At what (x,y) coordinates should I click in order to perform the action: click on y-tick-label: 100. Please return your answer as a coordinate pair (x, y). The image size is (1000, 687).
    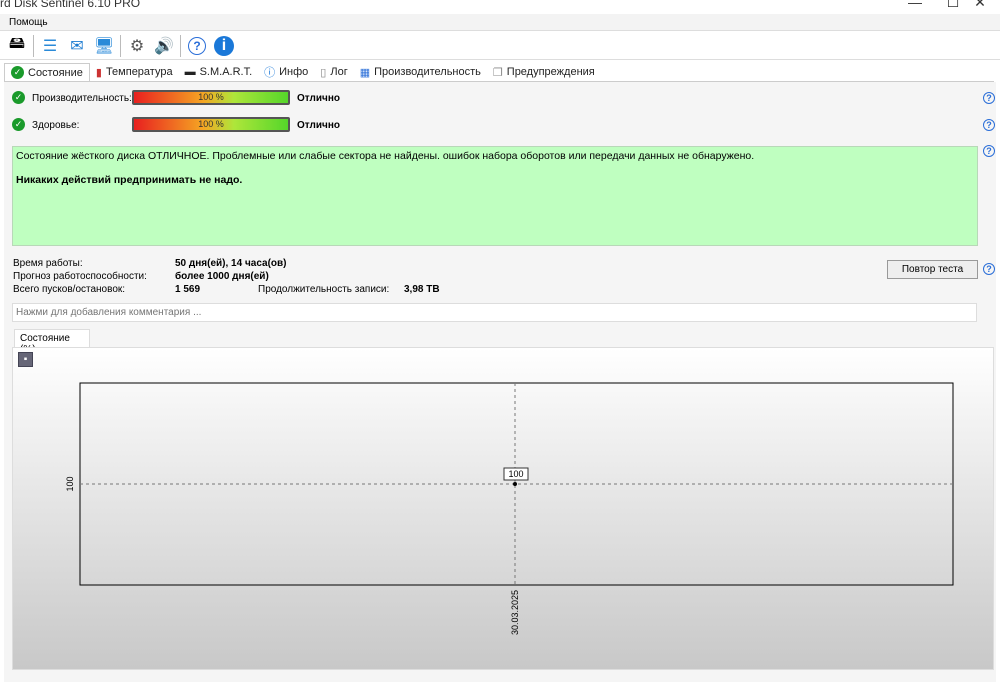
    Looking at the image, I should click on (70, 483).